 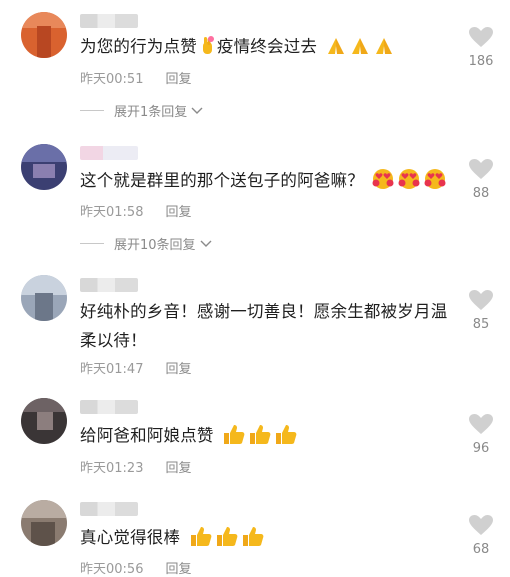 What do you see at coordinates (264, 326) in the screenshot?
I see `comment-text: 好纯朴的乡音！感谢一切善良！愿余生都被岁月温柔以待！` at bounding box center [264, 326].